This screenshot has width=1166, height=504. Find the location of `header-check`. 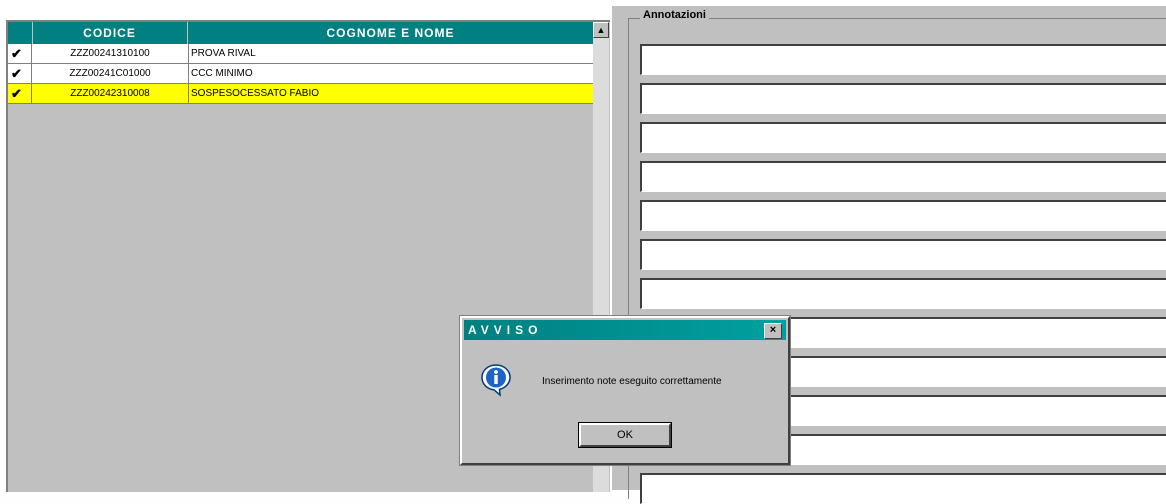

header-check is located at coordinates (20, 33).